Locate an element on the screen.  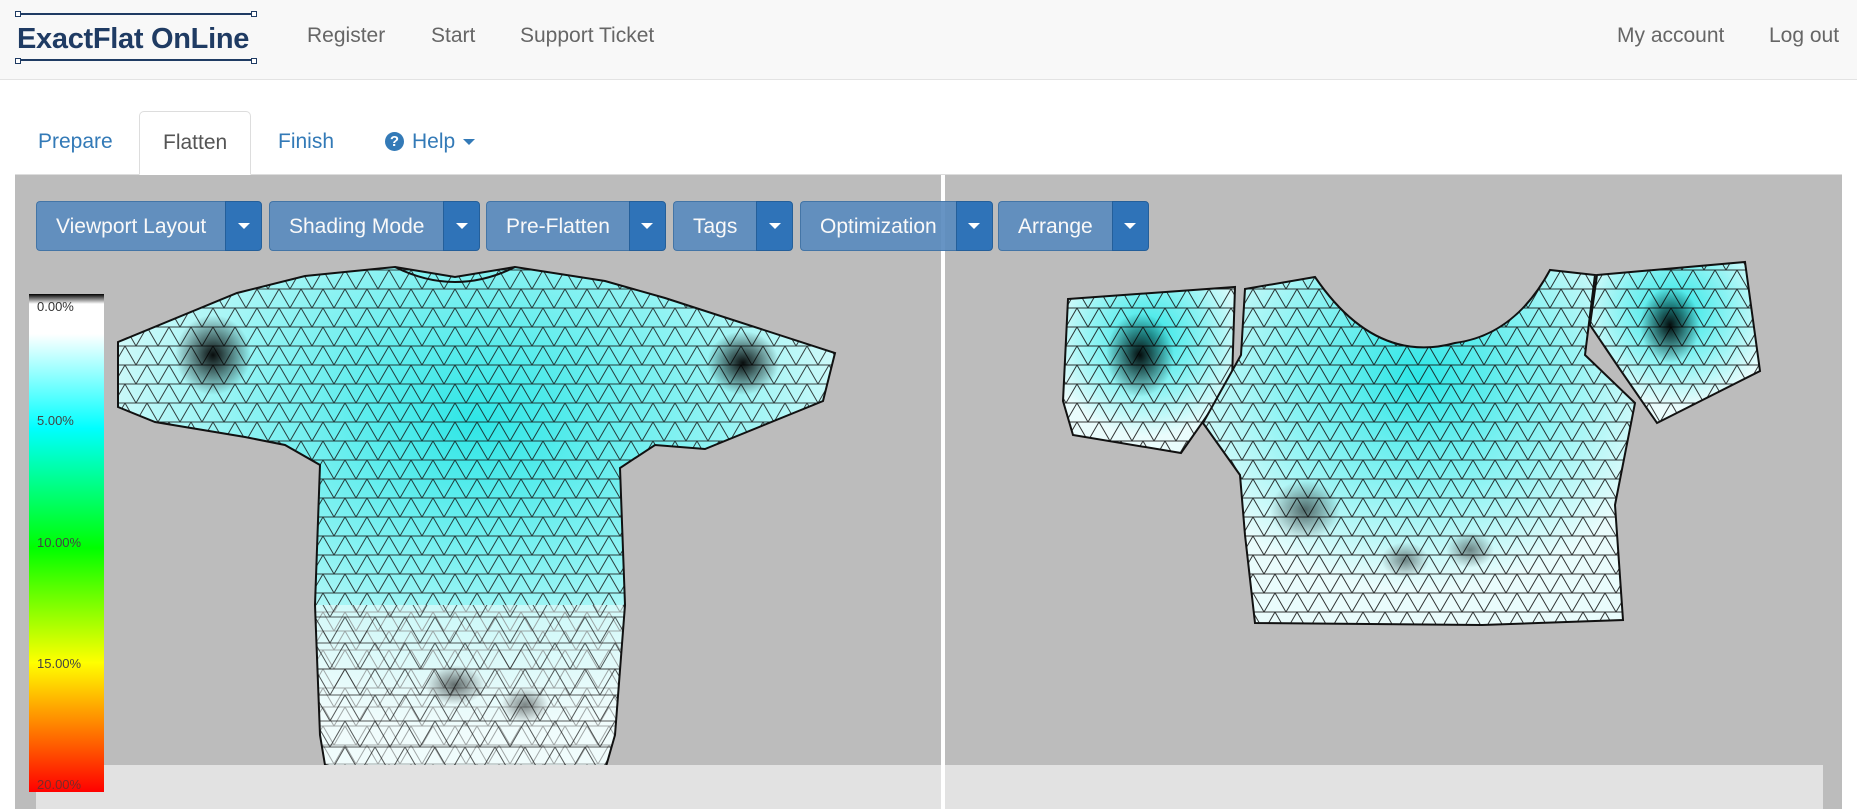
brand-logo: ExactFlat OnLine is located at coordinates (137, 37).